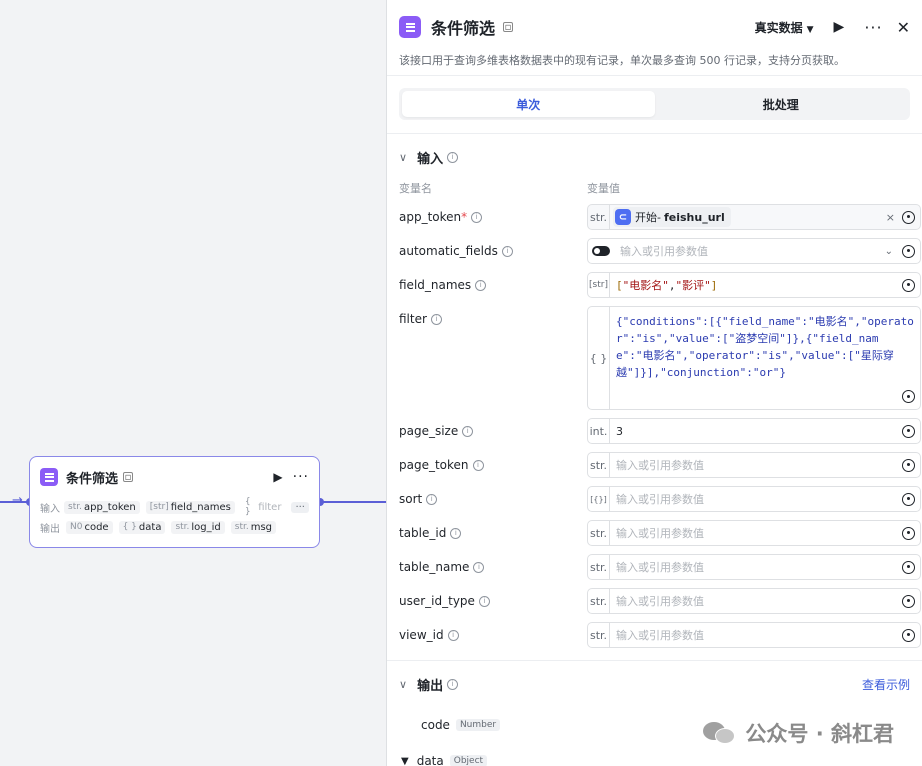 Image resolution: width=922 pixels, height=766 pixels. What do you see at coordinates (468, 760) in the screenshot?
I see `type-badge: Object` at bounding box center [468, 760].